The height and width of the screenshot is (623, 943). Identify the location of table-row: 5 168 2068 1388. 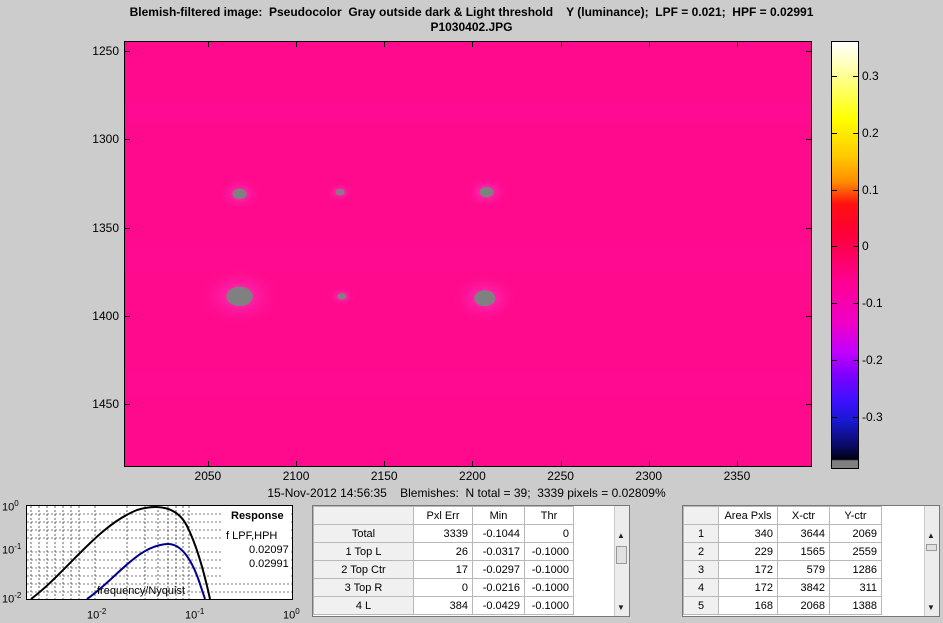
(782, 605).